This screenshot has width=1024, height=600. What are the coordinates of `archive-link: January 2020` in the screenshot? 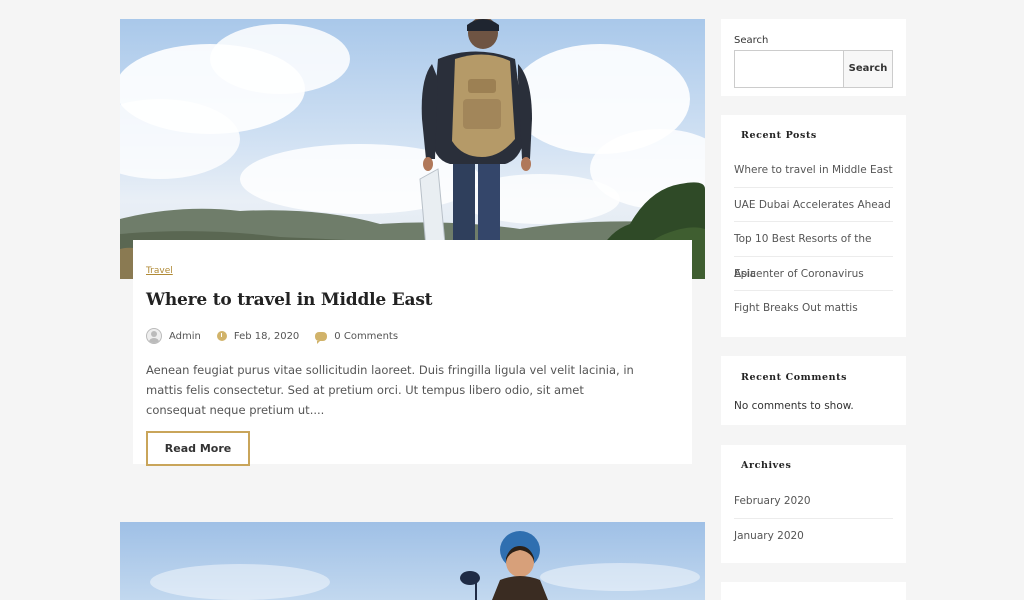 It's located at (813, 536).